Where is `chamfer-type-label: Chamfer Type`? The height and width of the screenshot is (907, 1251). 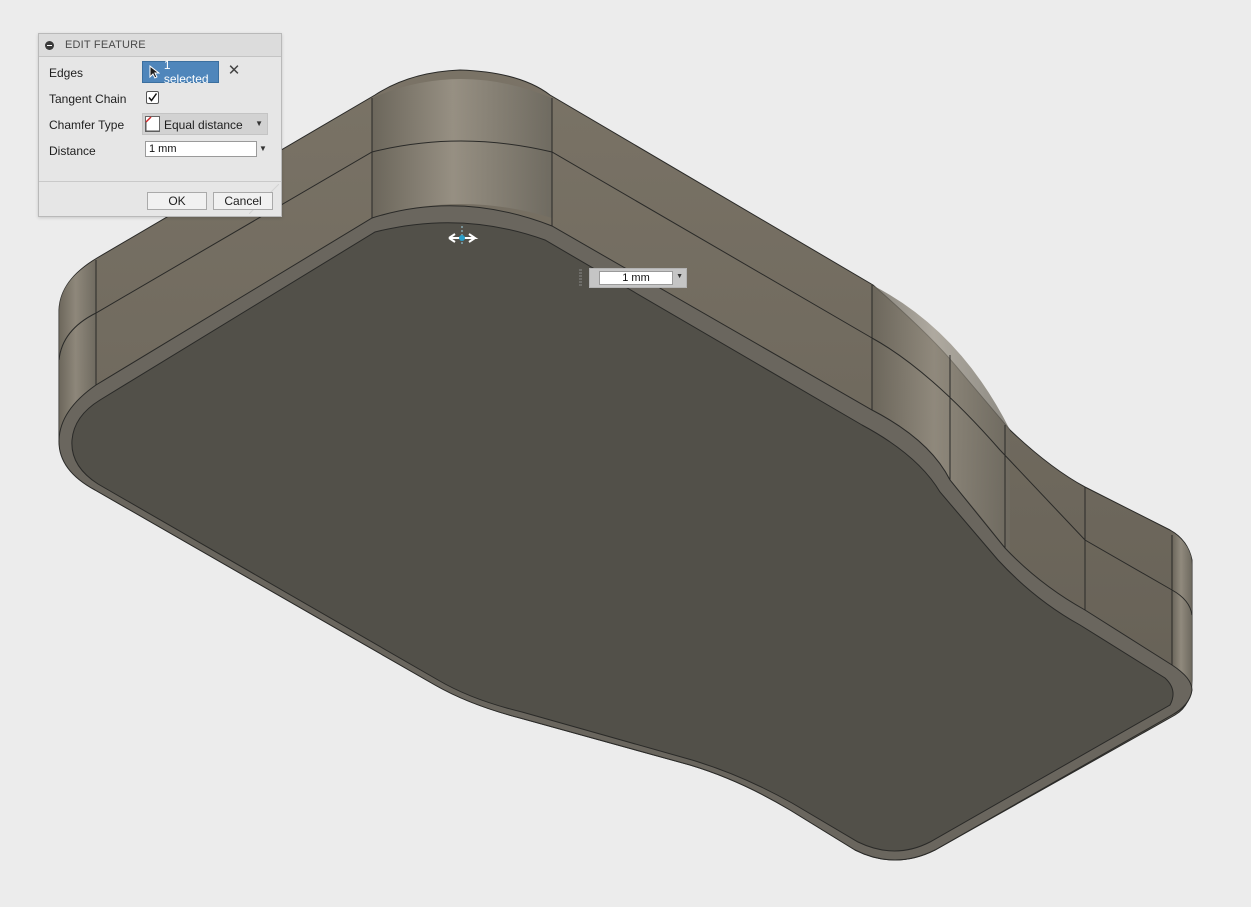 chamfer-type-label: Chamfer Type is located at coordinates (87, 125).